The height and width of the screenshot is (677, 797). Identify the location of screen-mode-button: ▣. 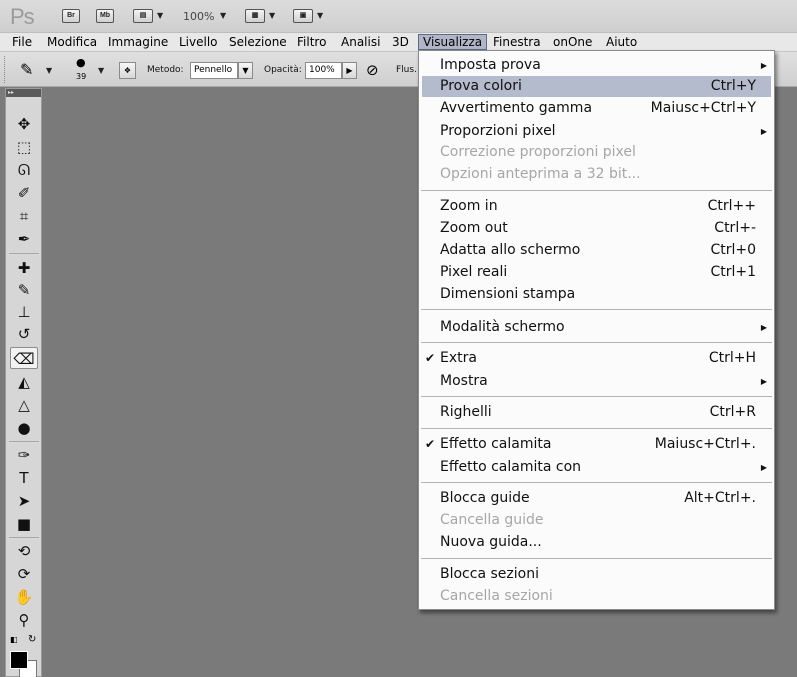
(303, 16).